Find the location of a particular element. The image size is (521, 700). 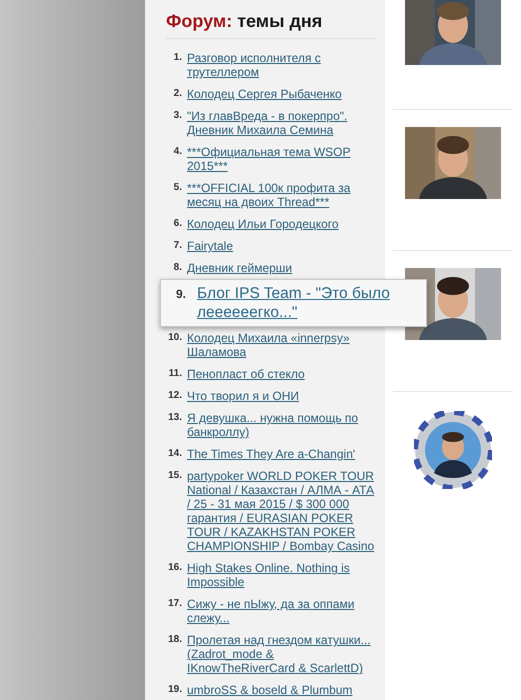

topic-number: 13. is located at coordinates (175, 418).